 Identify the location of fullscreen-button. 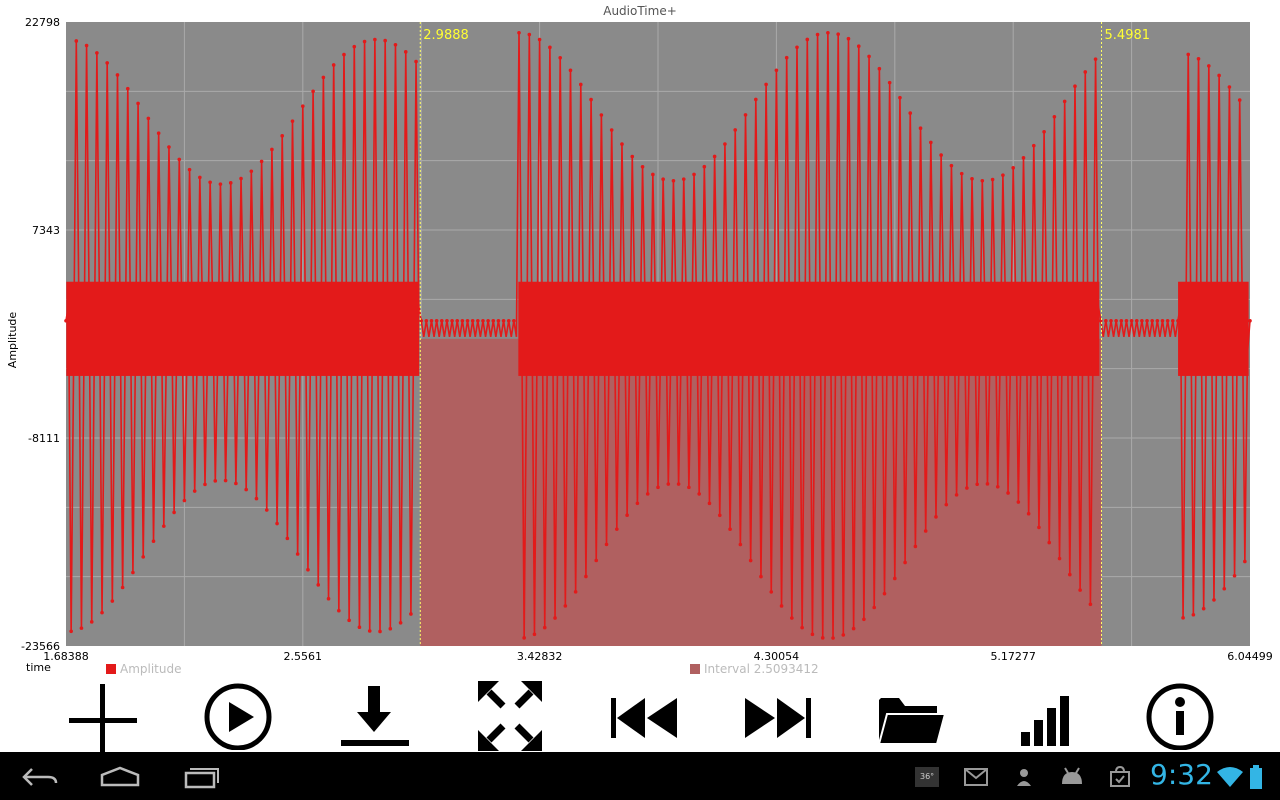
(510, 715).